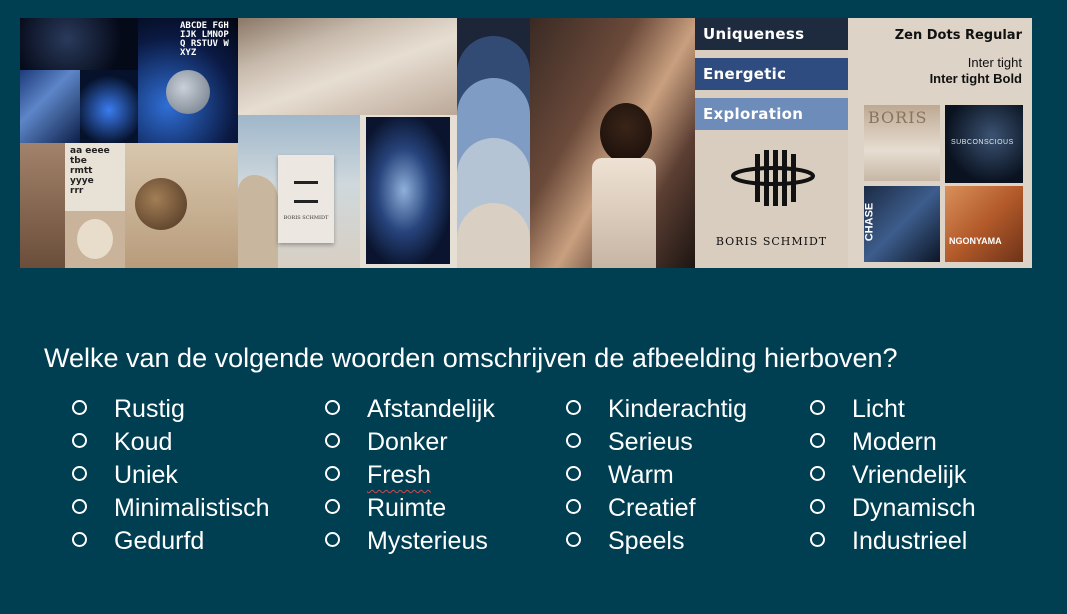 The image size is (1067, 614). What do you see at coordinates (409, 409) in the screenshot?
I see `option-afstandelijk: Afstandelijk` at bounding box center [409, 409].